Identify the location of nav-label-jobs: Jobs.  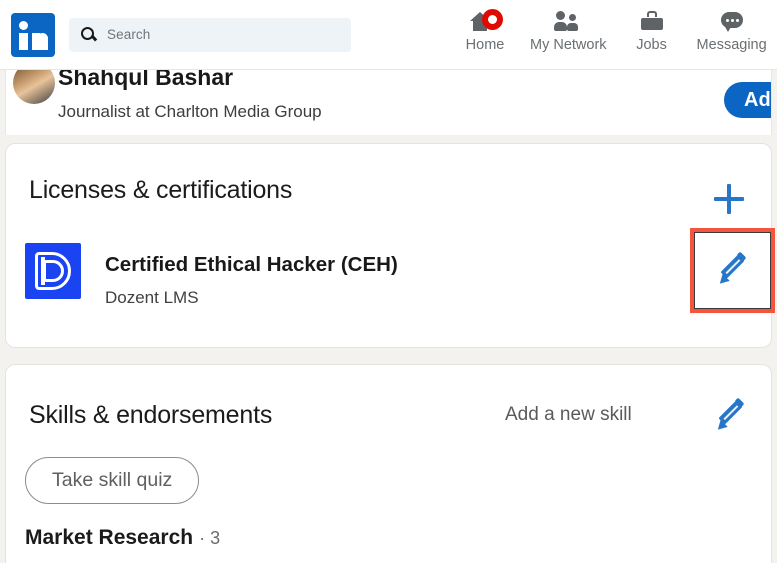
(651, 44).